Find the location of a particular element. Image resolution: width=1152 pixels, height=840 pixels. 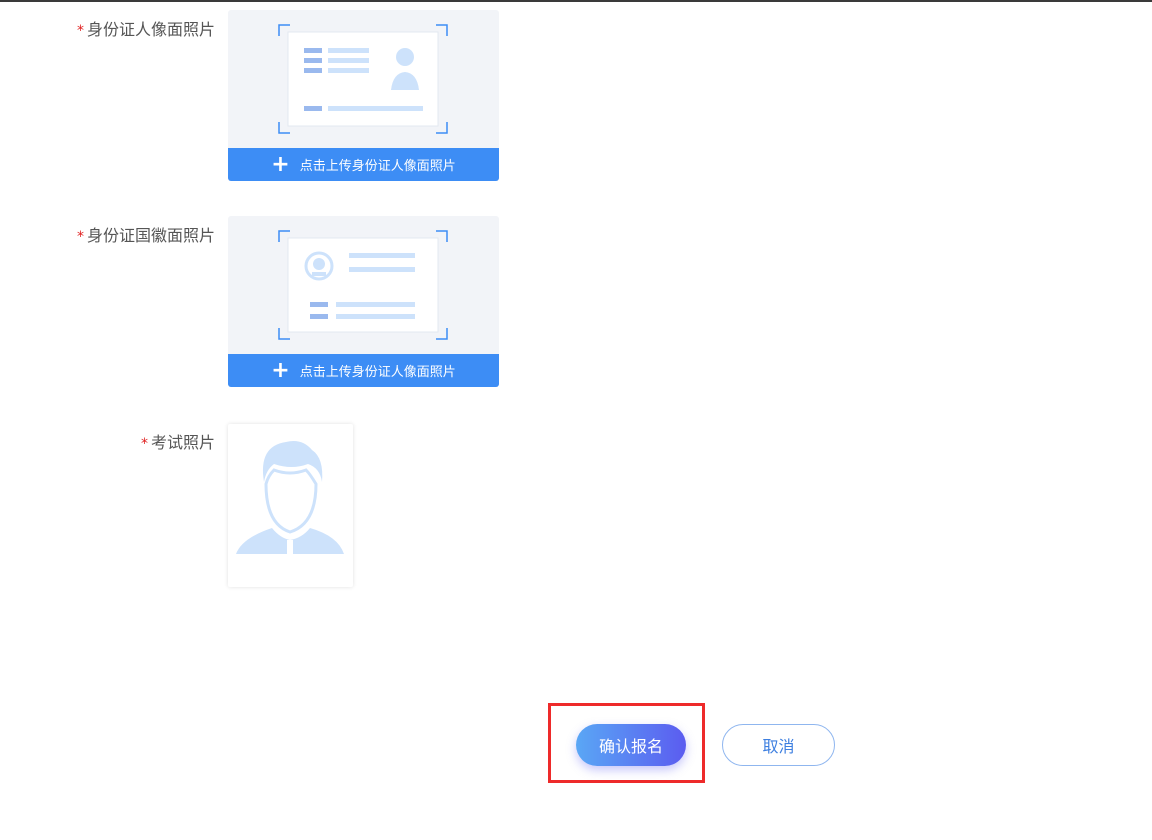

id-front-upload: + 点击上传身份证人像面照片 is located at coordinates (363, 95).